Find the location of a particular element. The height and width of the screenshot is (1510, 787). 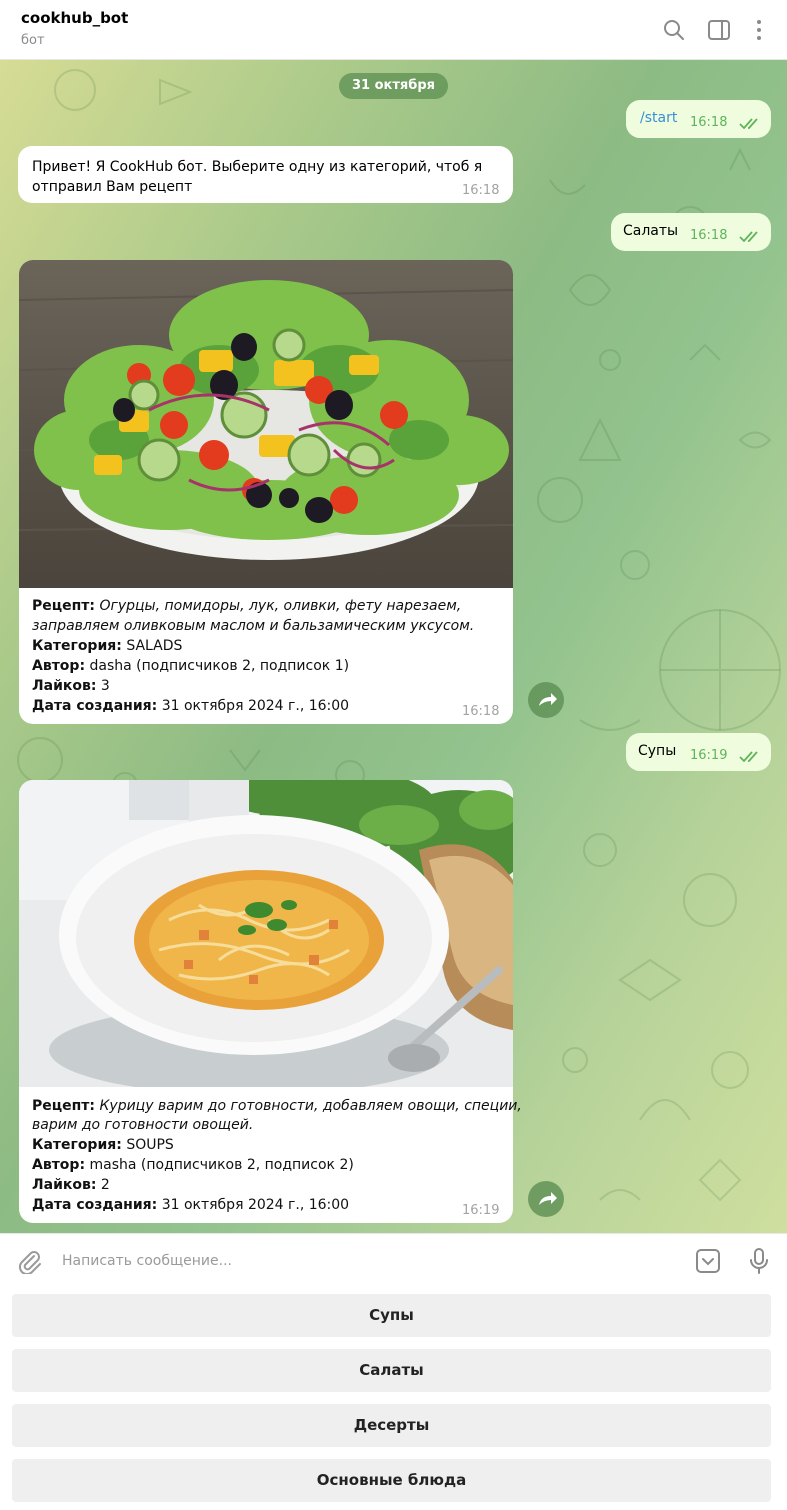

chat-header: cookhub_bot бот is located at coordinates (393, 30).